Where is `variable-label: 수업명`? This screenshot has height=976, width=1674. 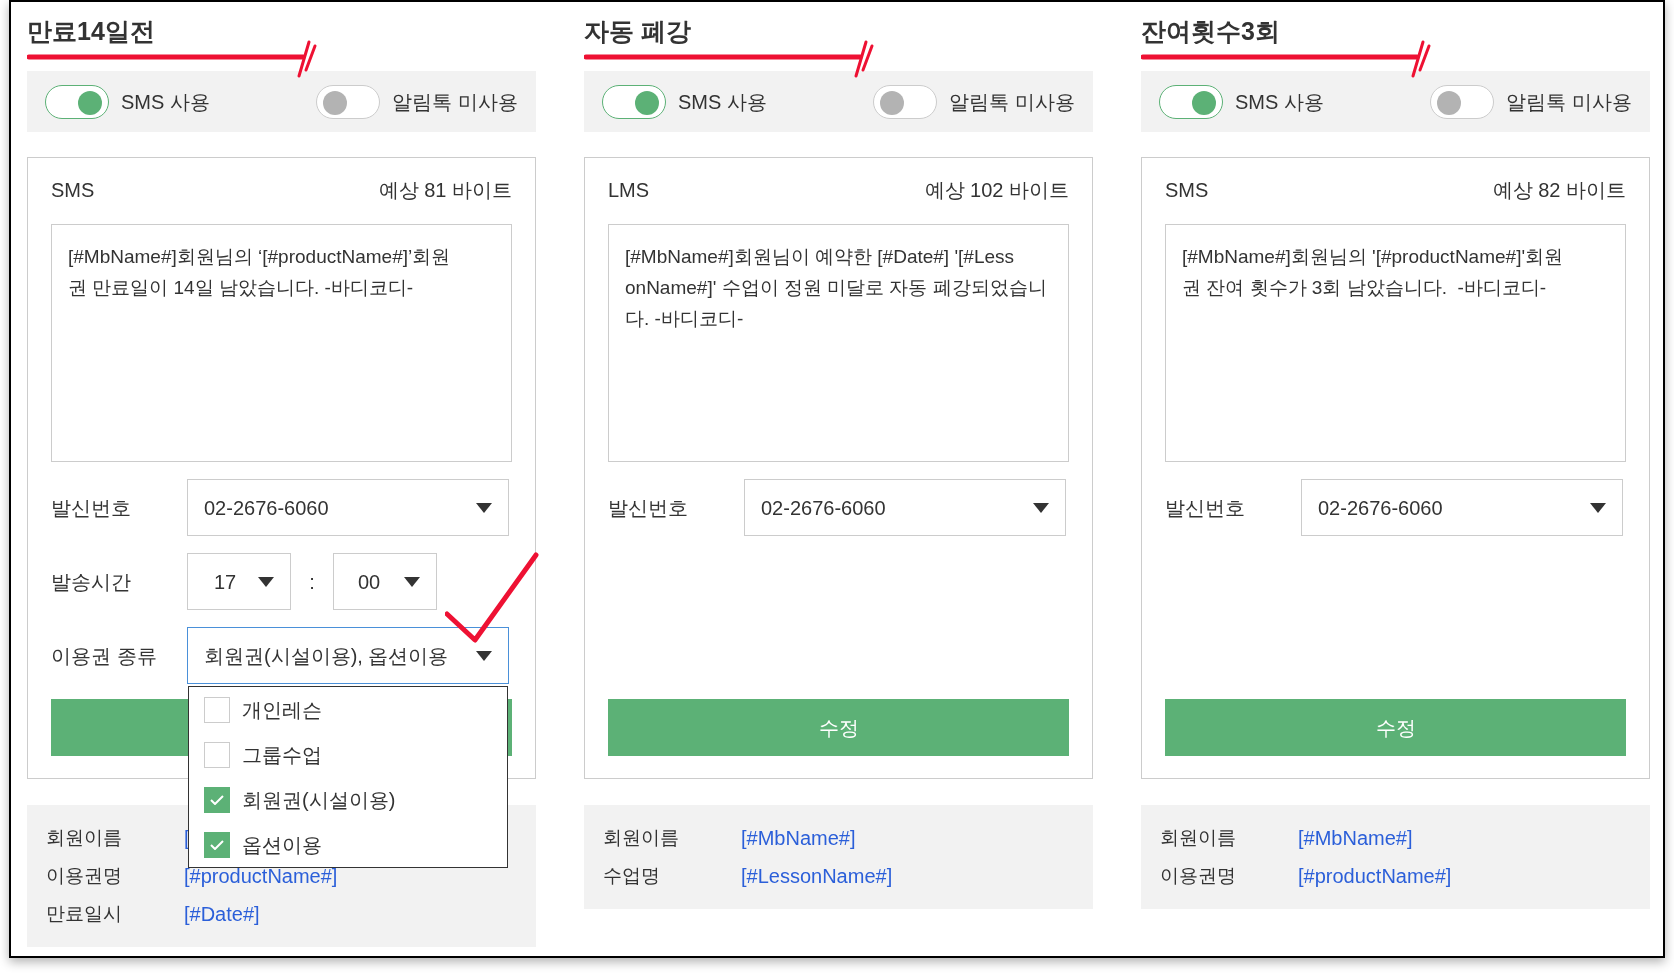 variable-label: 수업명 is located at coordinates (632, 875).